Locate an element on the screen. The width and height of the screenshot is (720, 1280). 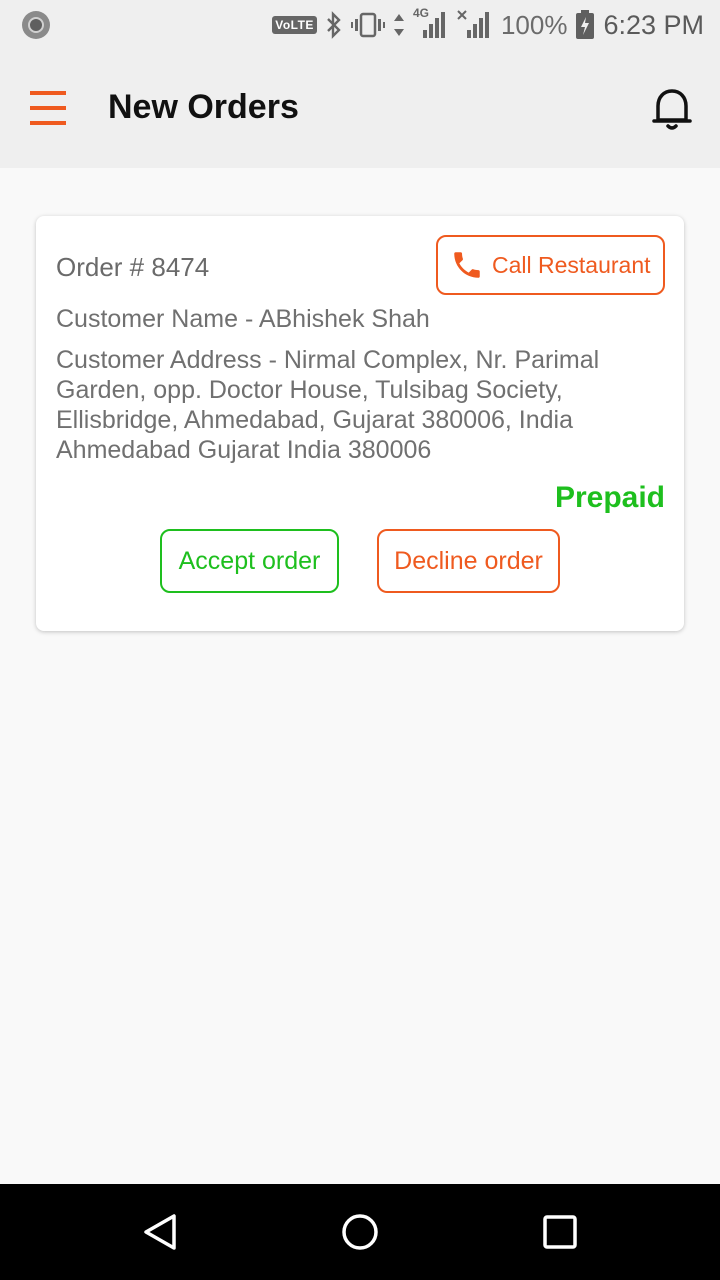
order-number: Order # 8474 is located at coordinates (133, 267).